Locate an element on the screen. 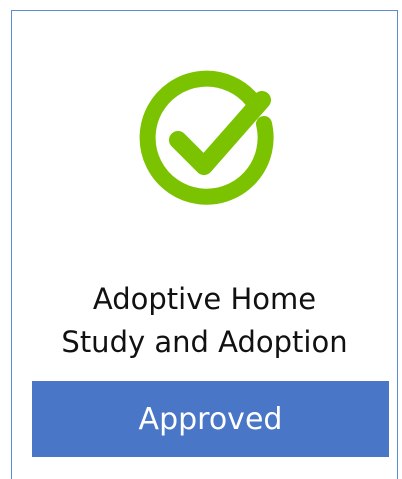 The height and width of the screenshot is (479, 402). check-circle-icon is located at coordinates (206, 137).